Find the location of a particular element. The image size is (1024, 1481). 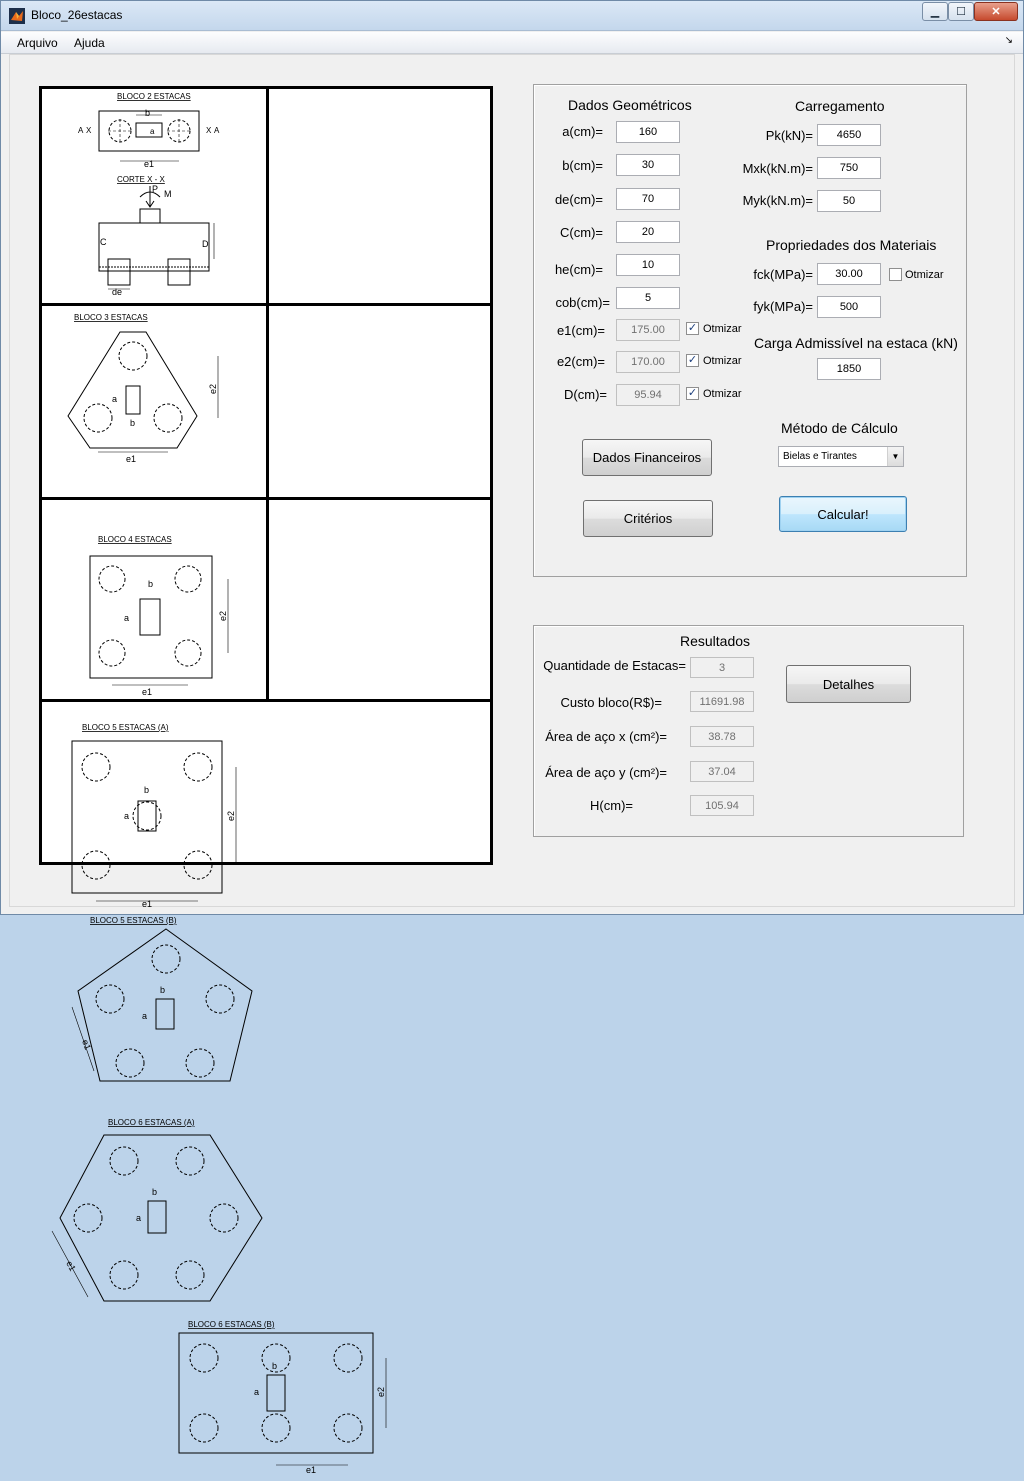

menu-bar: Arquivo Ajuda ↘ is located at coordinates (512, 43).